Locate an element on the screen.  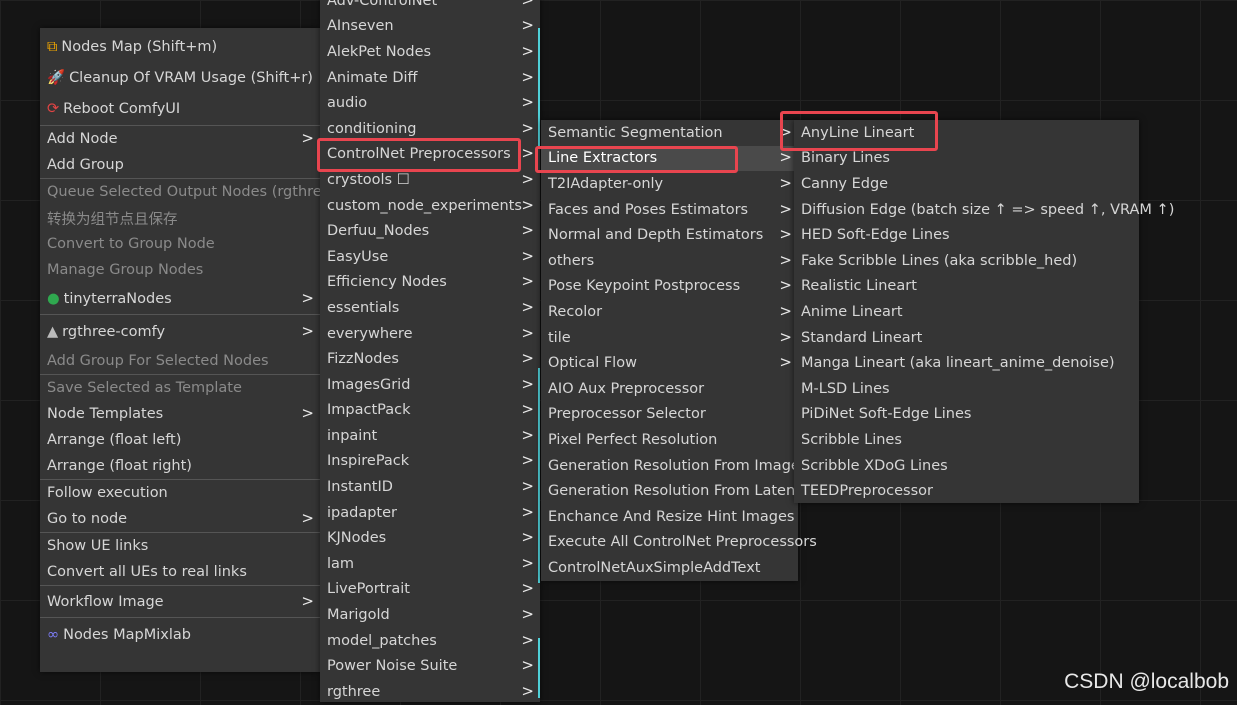
line-extractor-hed-soft-edge-lines: HED Soft-Edge Lines is located at coordinates (966, 235).